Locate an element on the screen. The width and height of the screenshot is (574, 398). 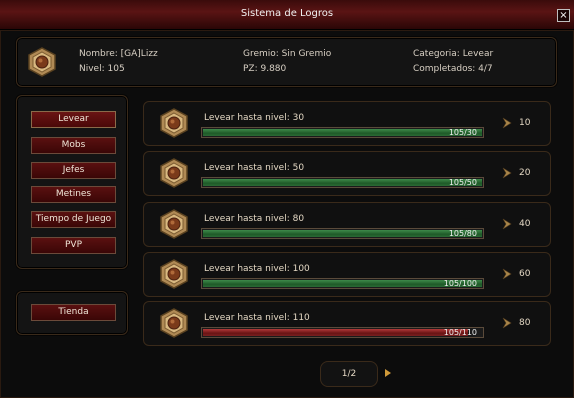
page-indicator: 1/2 is located at coordinates (349, 374).